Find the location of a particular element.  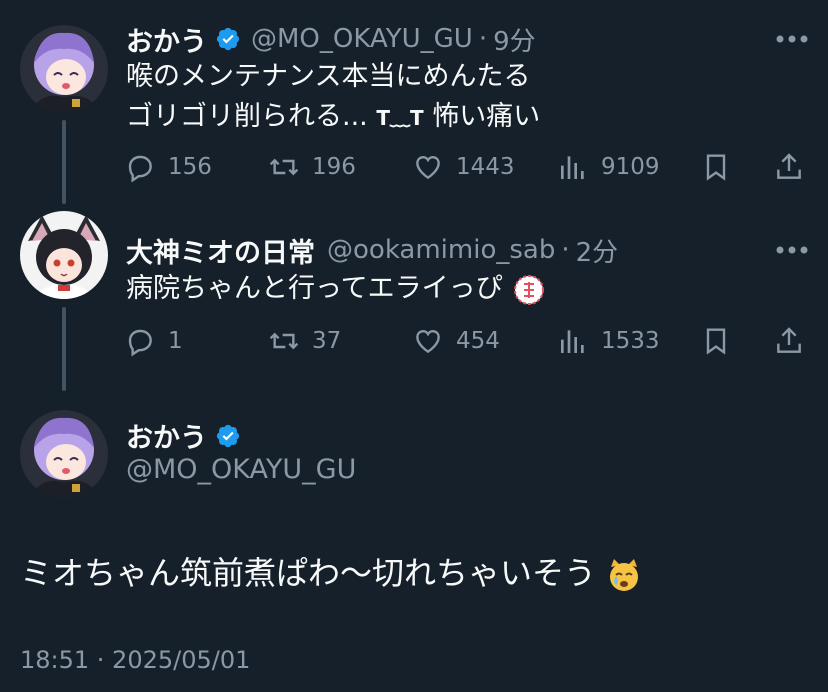

tweet1-line2-suffix: 怖い痛い is located at coordinates (482, 116).